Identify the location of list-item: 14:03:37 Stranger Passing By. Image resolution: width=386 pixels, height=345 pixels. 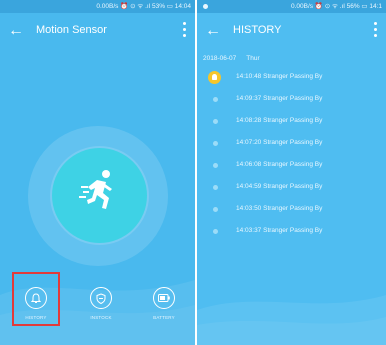
(291, 233).